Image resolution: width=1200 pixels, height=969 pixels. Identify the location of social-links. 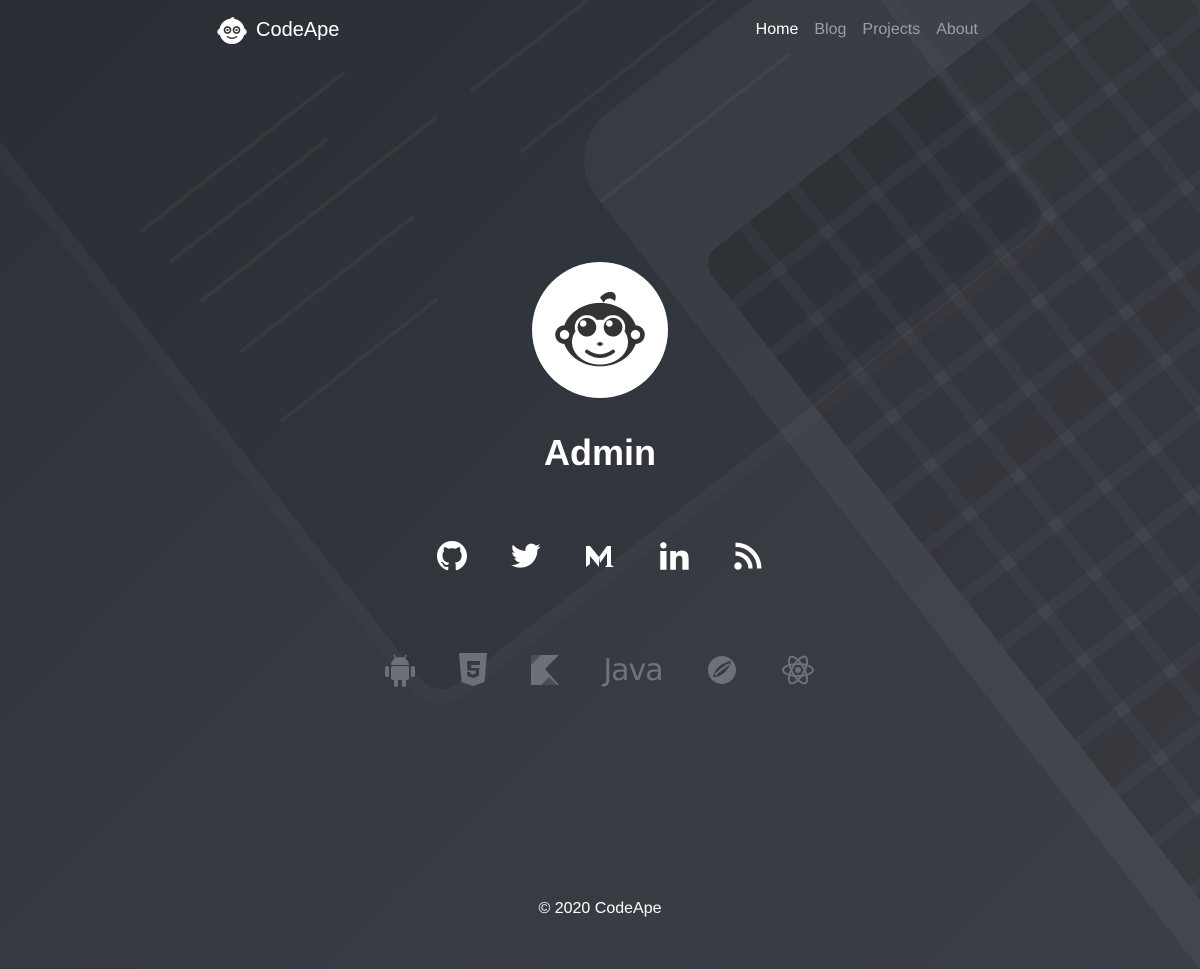
(600, 556).